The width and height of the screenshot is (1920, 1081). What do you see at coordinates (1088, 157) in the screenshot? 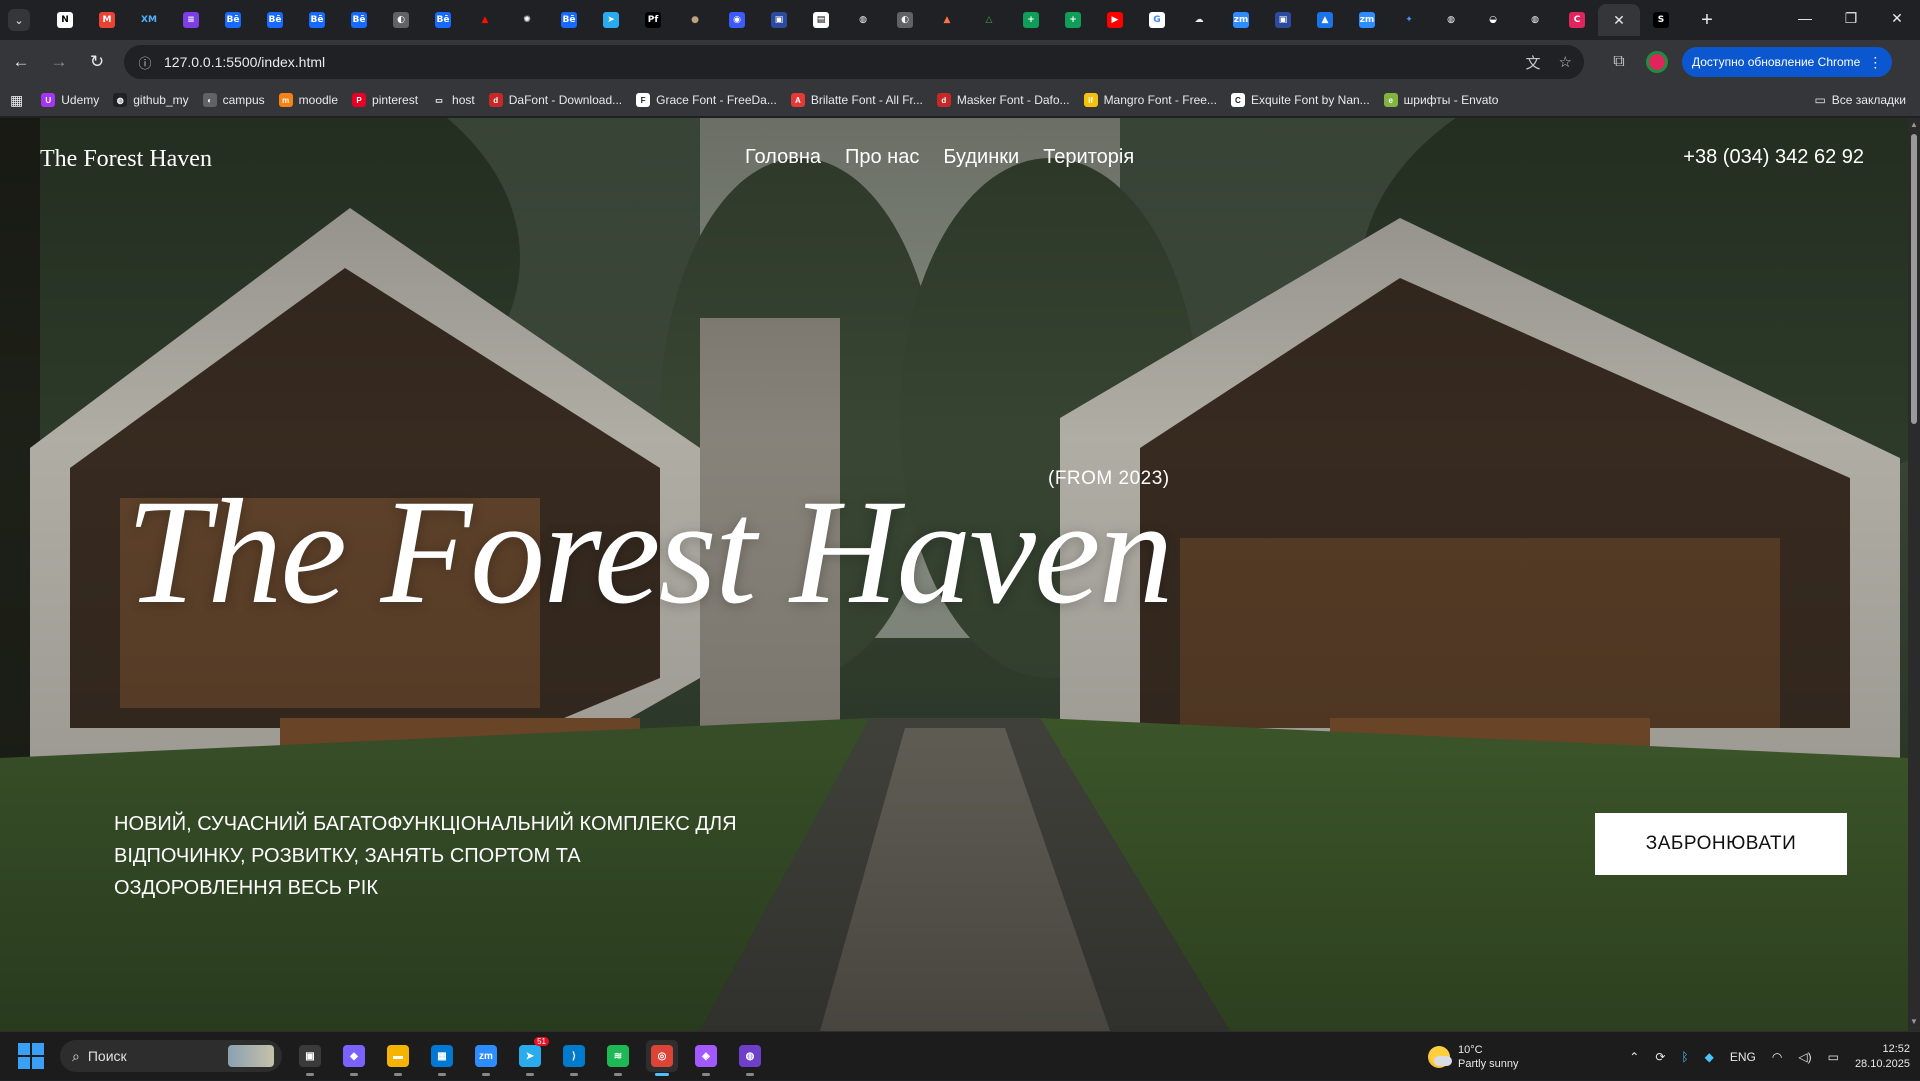
I see `nav-link-territory: Територія` at bounding box center [1088, 157].